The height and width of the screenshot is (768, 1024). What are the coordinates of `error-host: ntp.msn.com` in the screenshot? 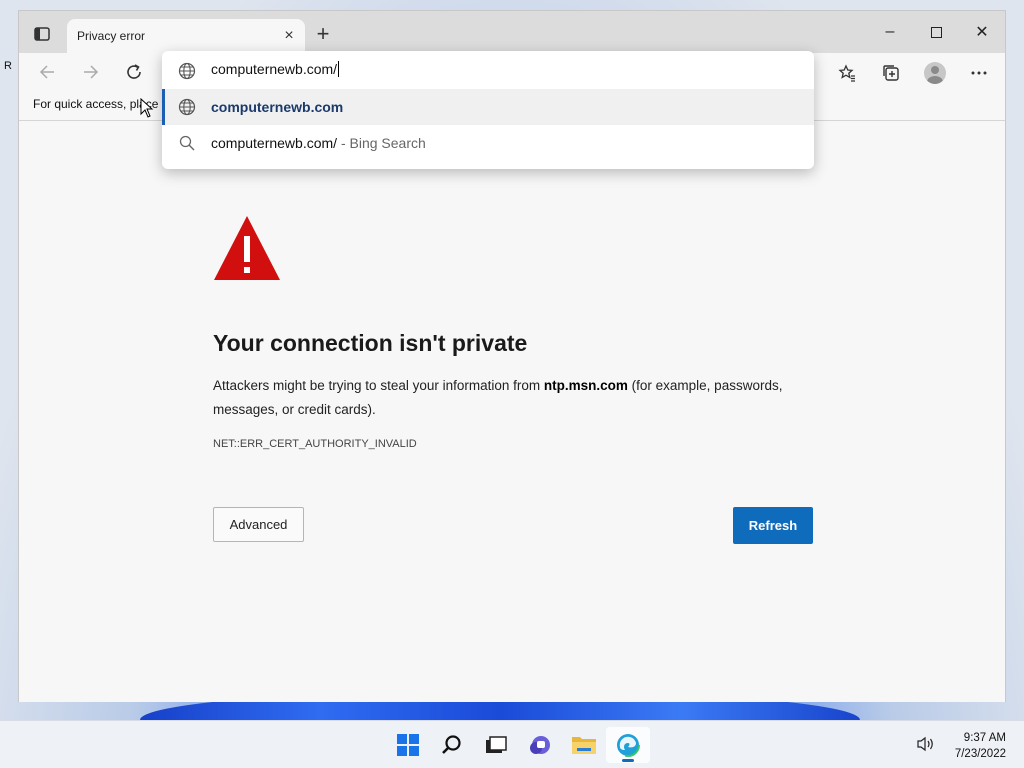 It's located at (585, 385).